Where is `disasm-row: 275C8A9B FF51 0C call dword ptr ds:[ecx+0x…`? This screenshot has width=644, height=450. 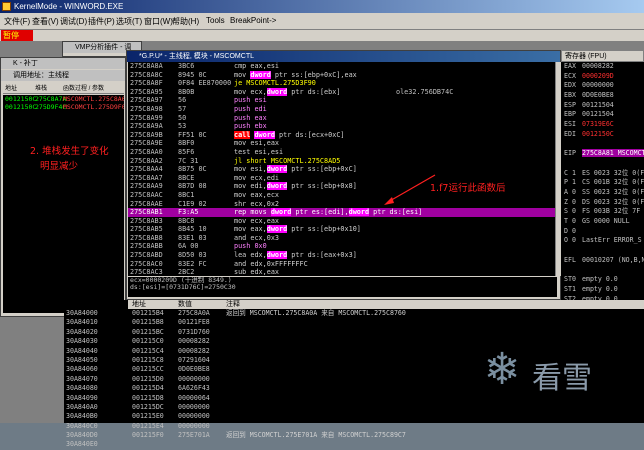 disasm-row: 275C8A9B FF51 0C call dword ptr ds:[ecx+0x… is located at coordinates (342, 135).